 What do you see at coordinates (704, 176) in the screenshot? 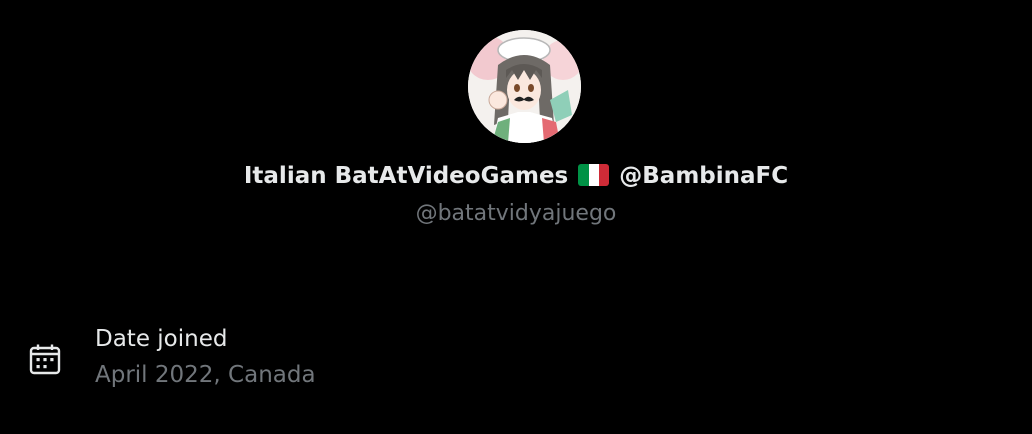
I see `display-name-suffix: @BambinaFC` at bounding box center [704, 176].